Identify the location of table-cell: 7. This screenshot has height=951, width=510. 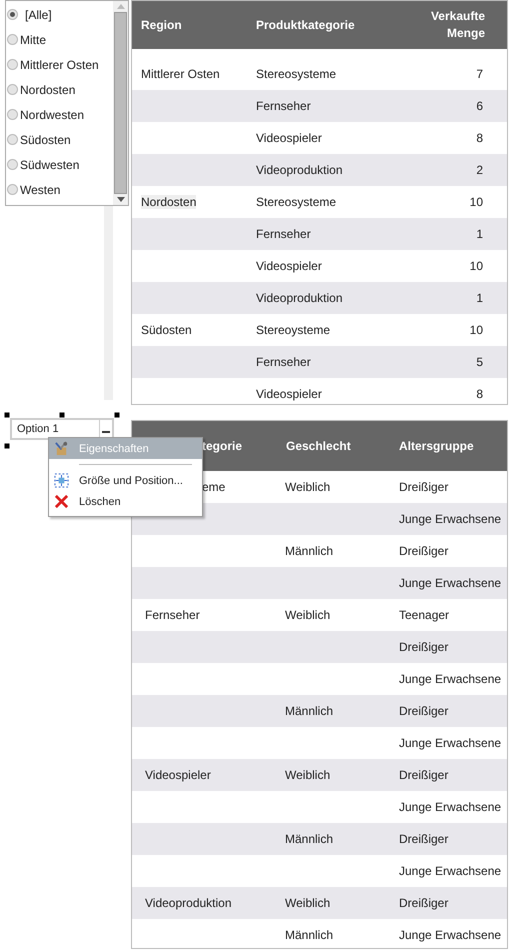
(479, 73).